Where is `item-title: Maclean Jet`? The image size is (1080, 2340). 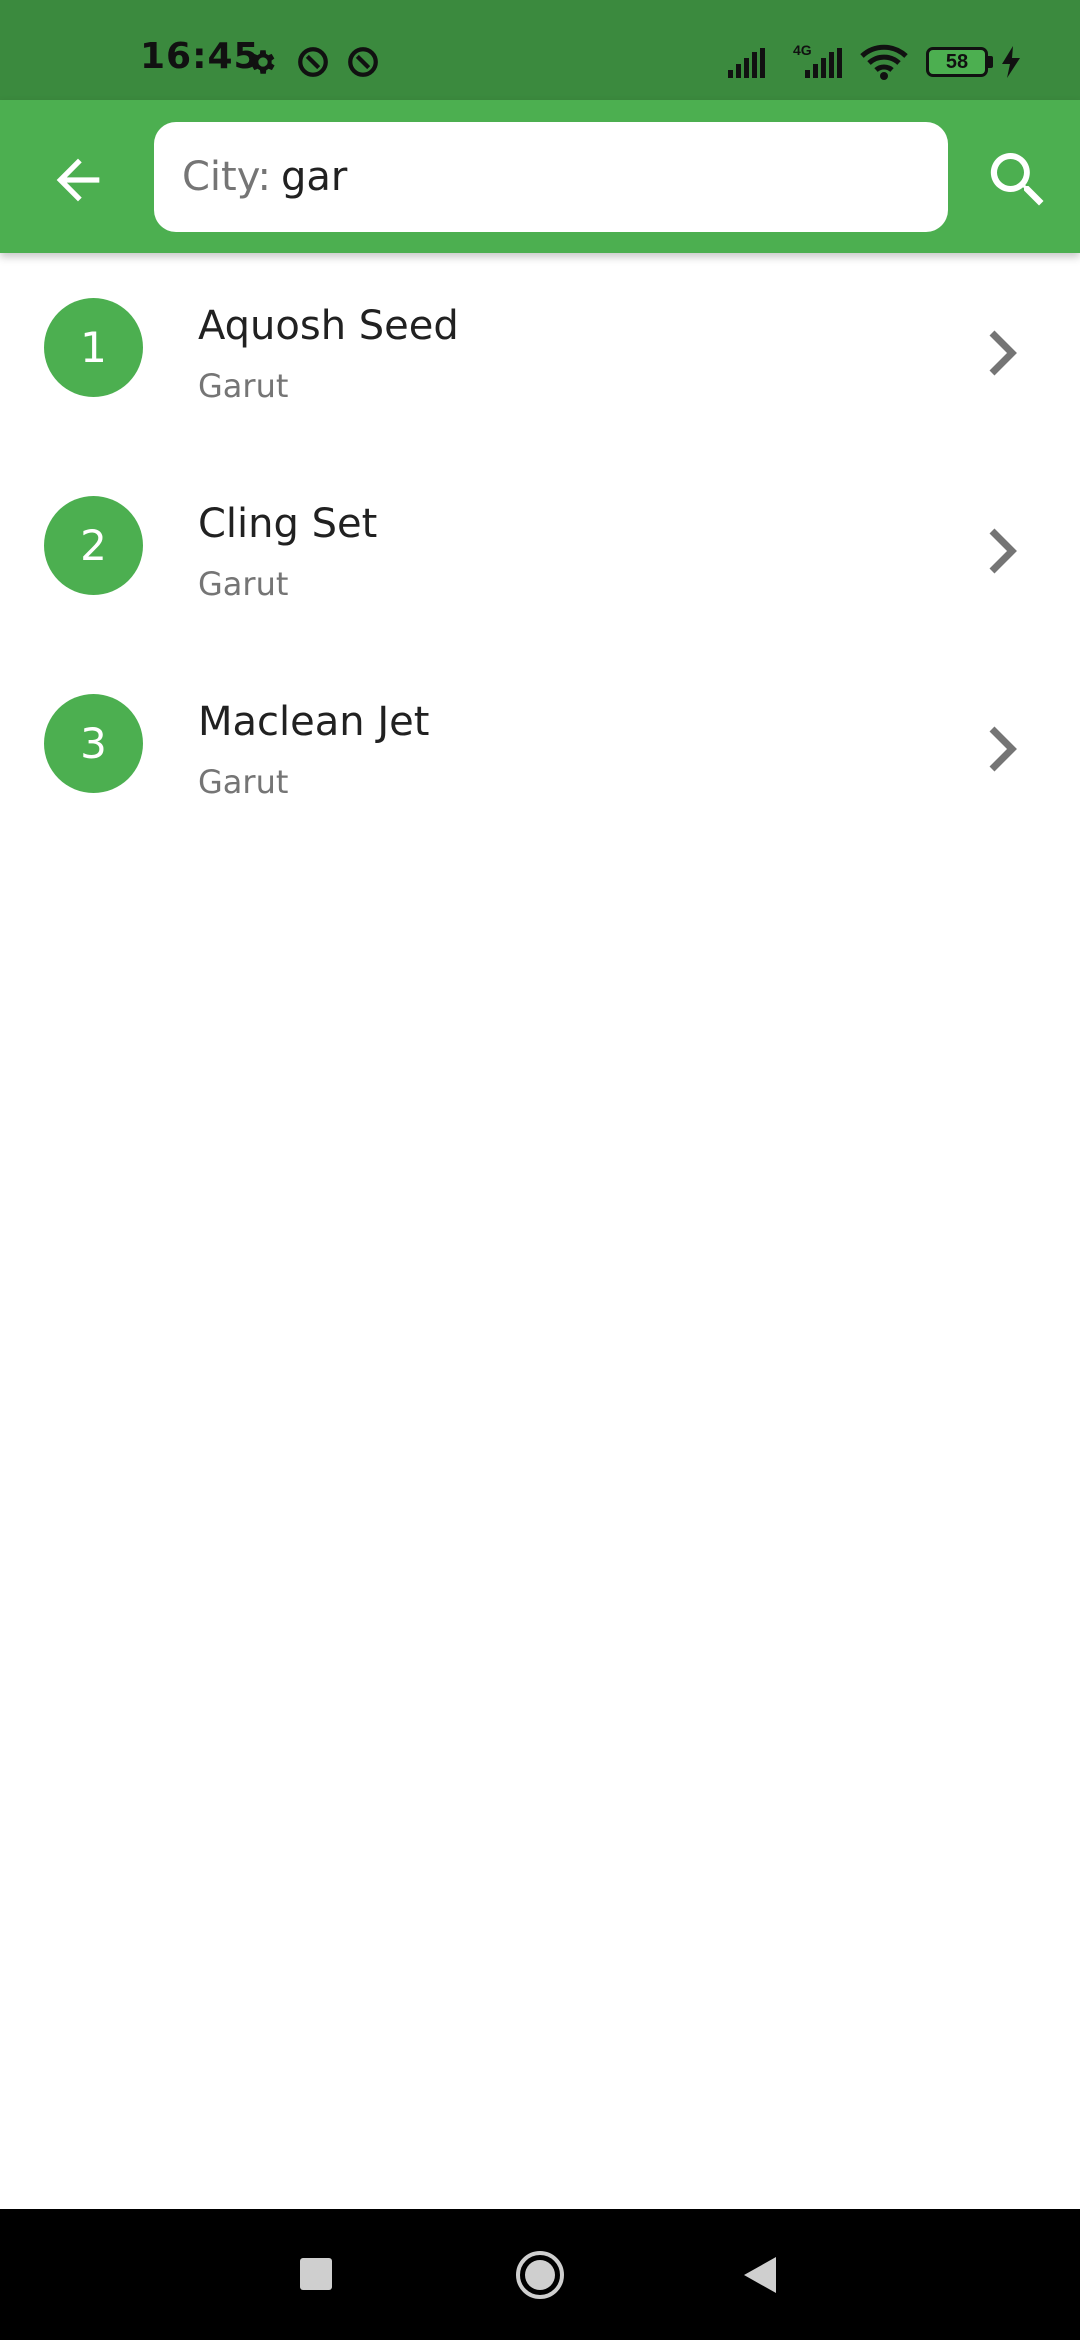
item-title: Maclean Jet is located at coordinates (314, 722).